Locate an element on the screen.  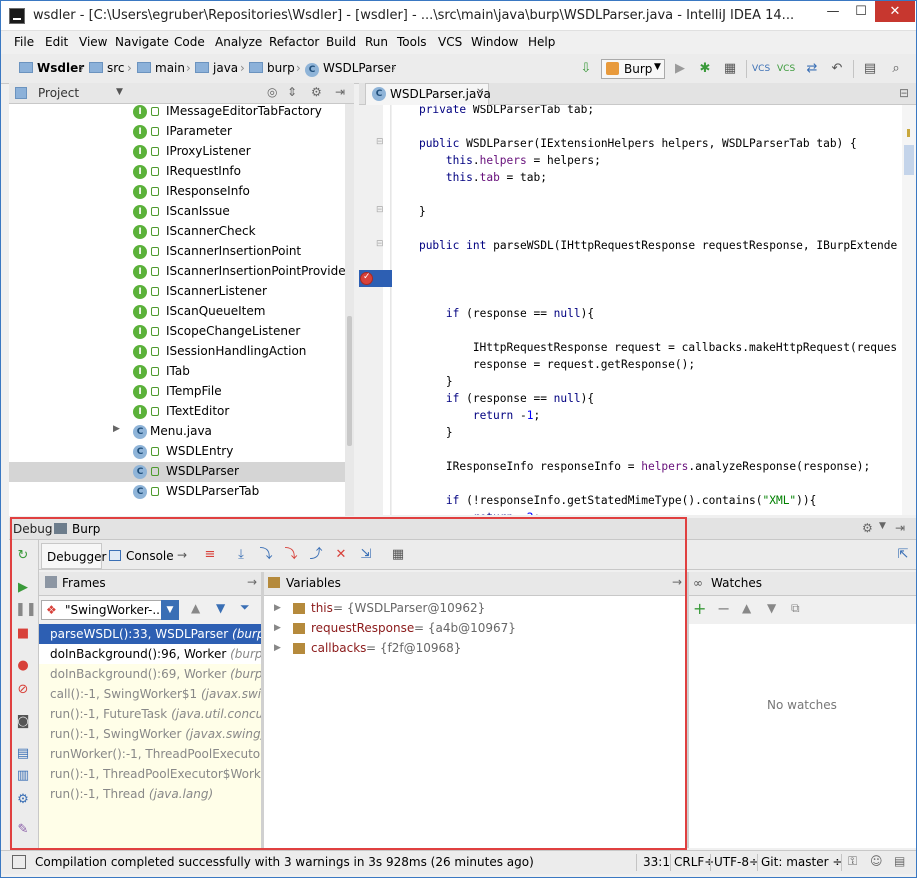
tree-item: C WSDLParserTab is located at coordinates (179, 492).